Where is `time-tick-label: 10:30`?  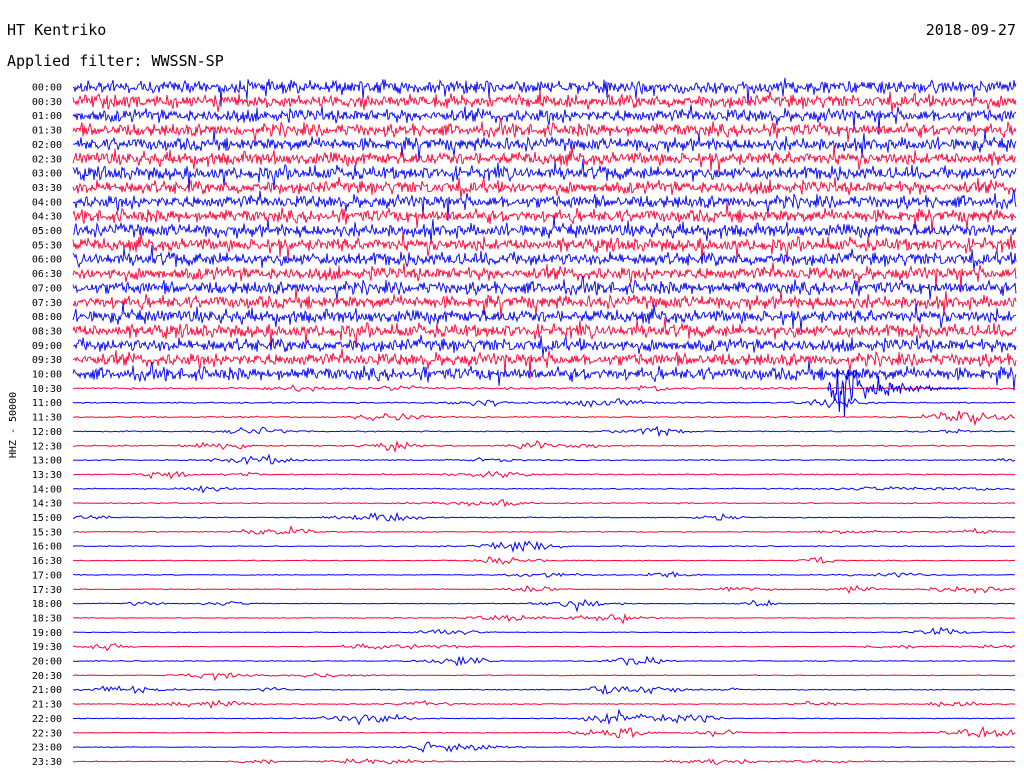
time-tick-label: 10:30 is located at coordinates (47, 389).